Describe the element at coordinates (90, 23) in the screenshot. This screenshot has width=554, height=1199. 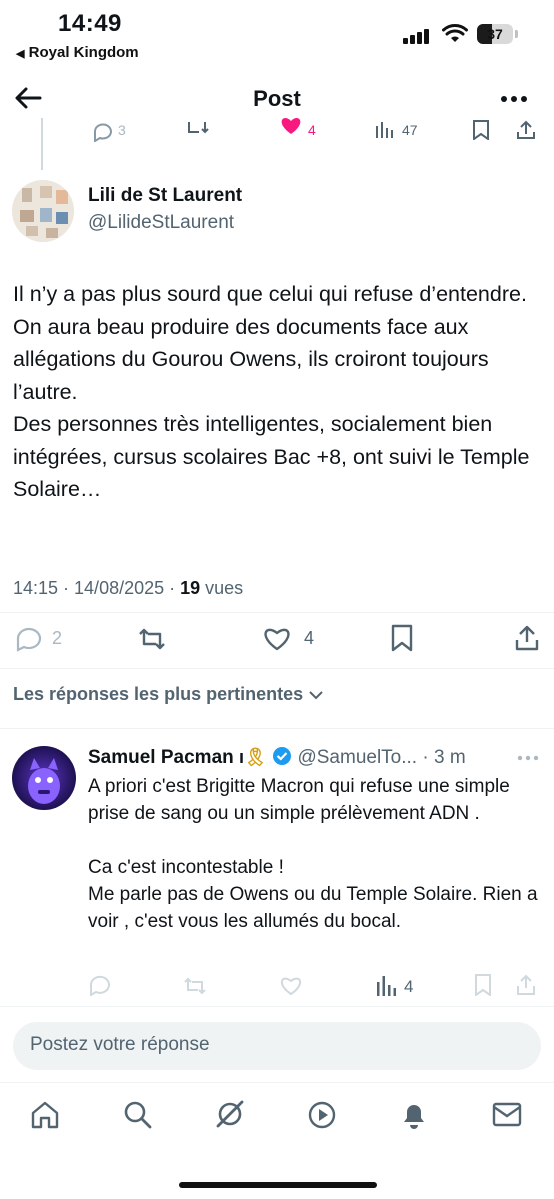
I see `status-time: 14:49` at that location.